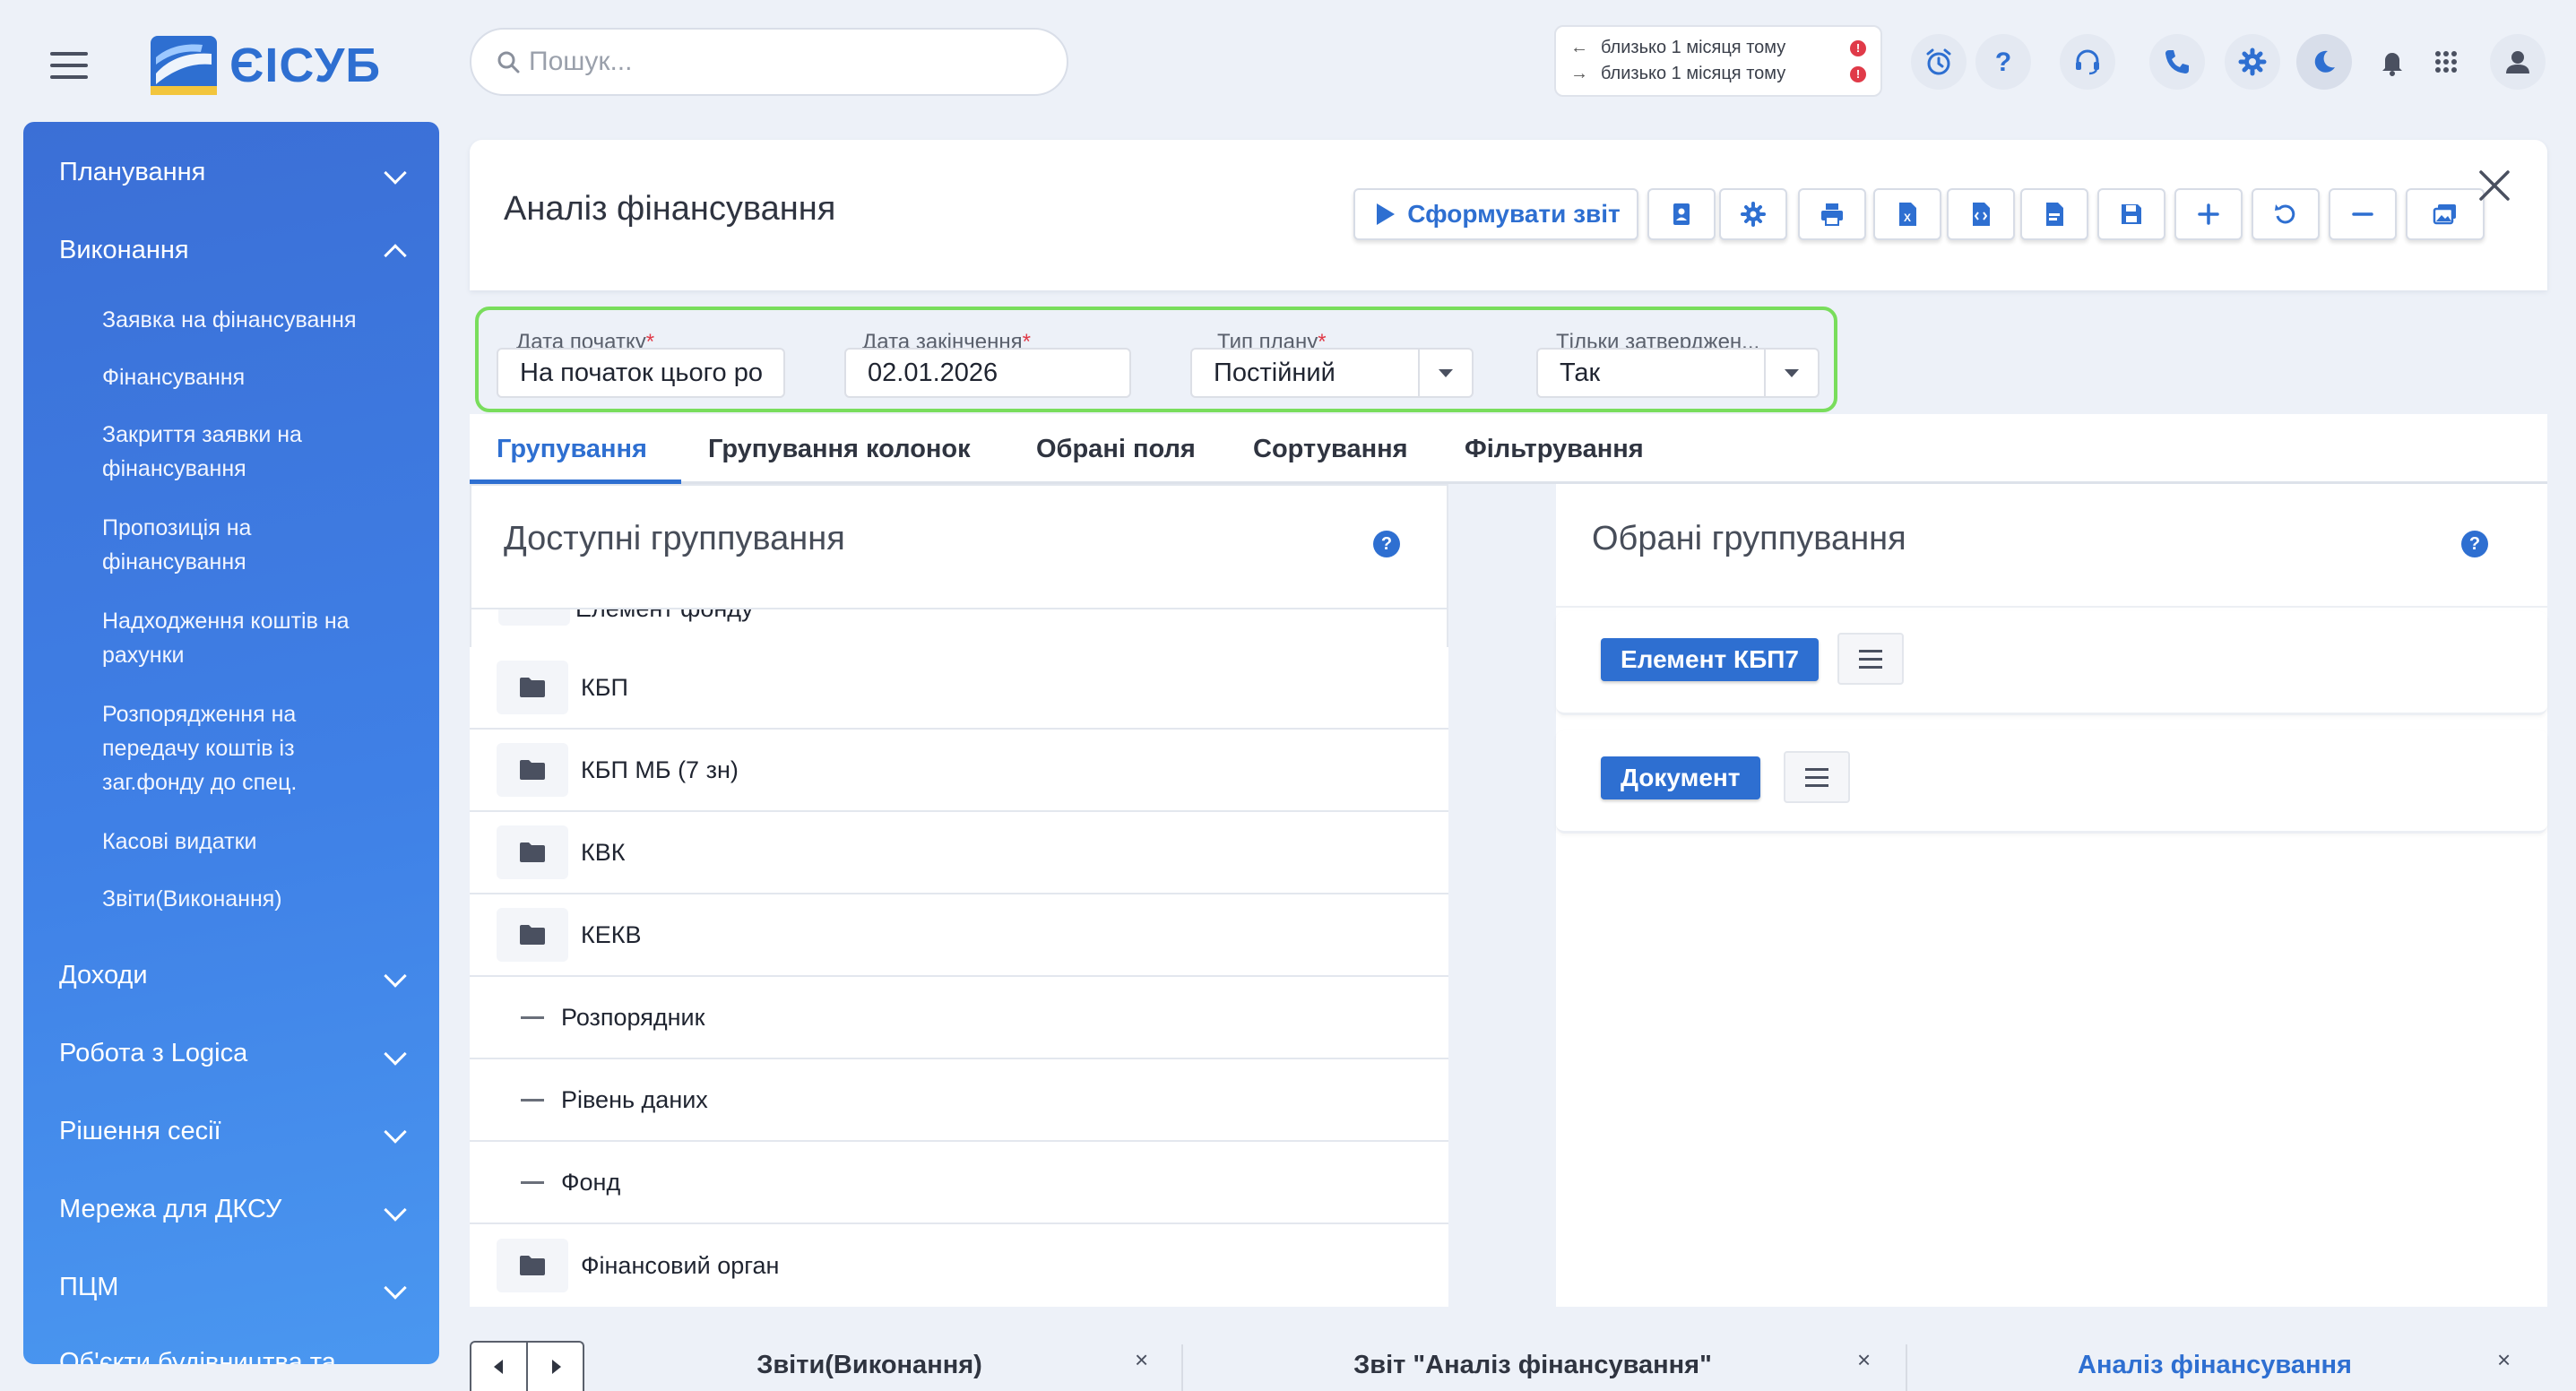 The height and width of the screenshot is (1391, 2576). Describe the element at coordinates (2208, 214) in the screenshot. I see `add-icon` at that location.